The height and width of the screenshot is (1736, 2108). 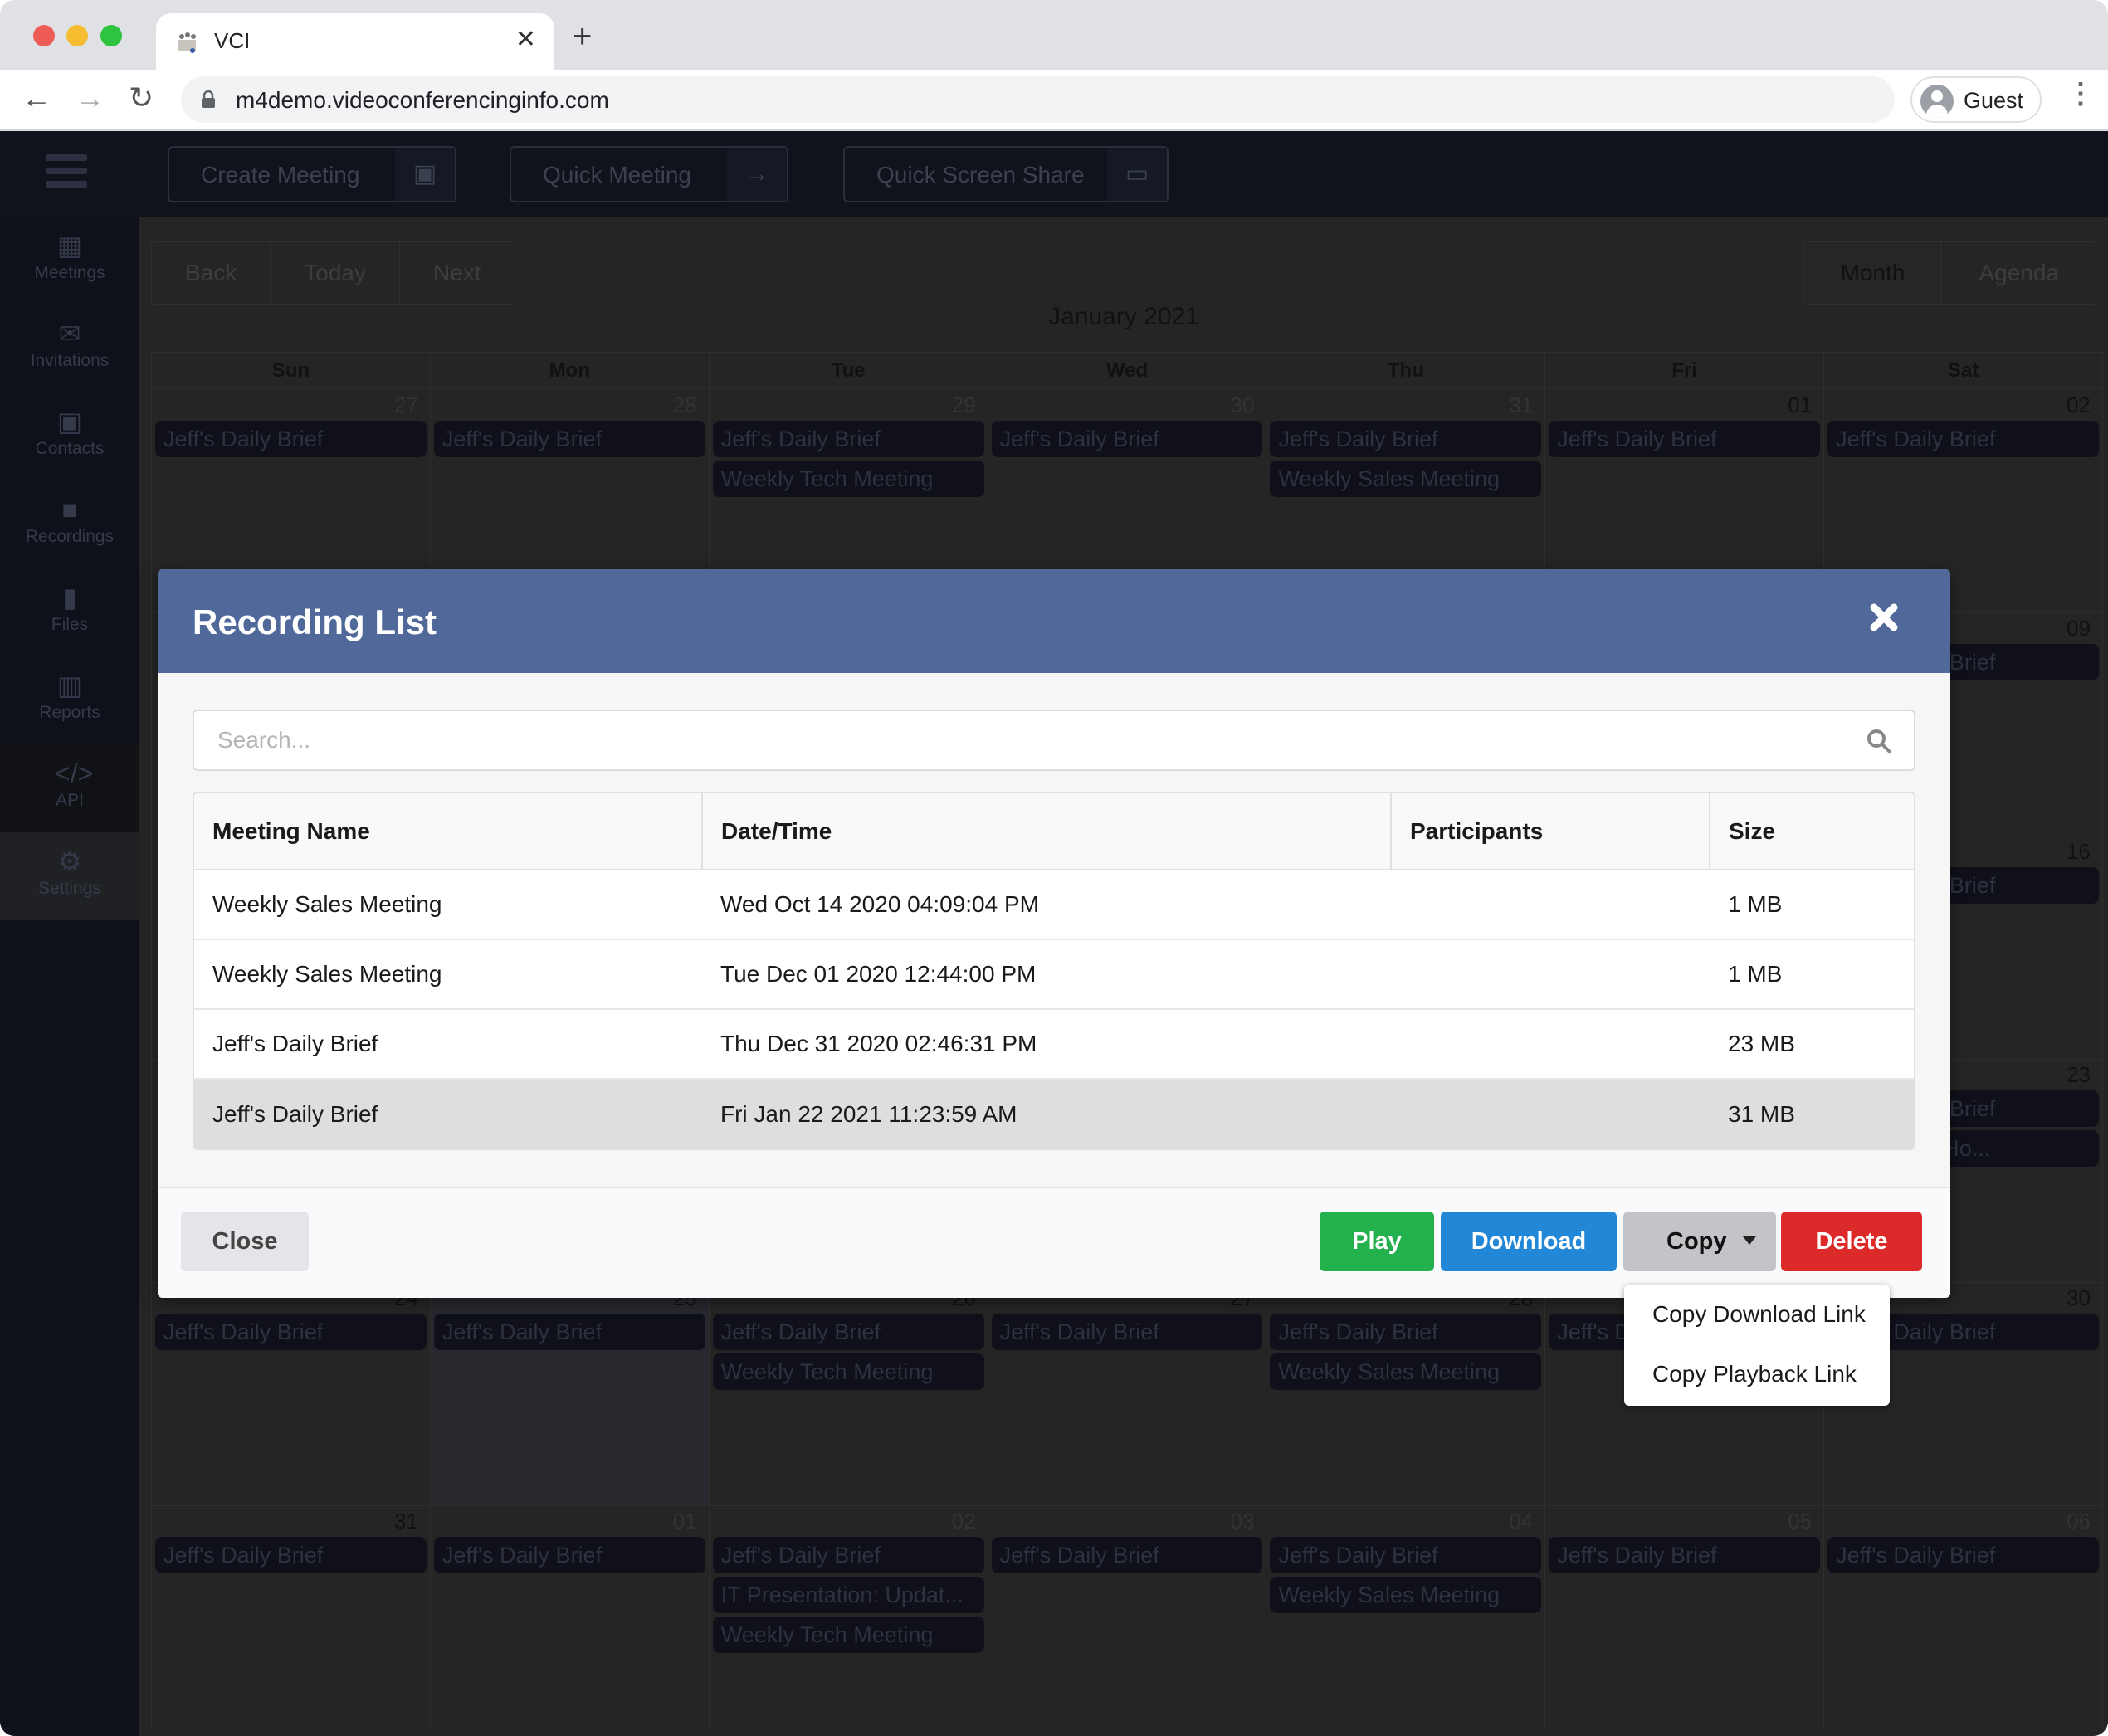 I want to click on back-arrow-icon: ←, so click(x=36, y=98).